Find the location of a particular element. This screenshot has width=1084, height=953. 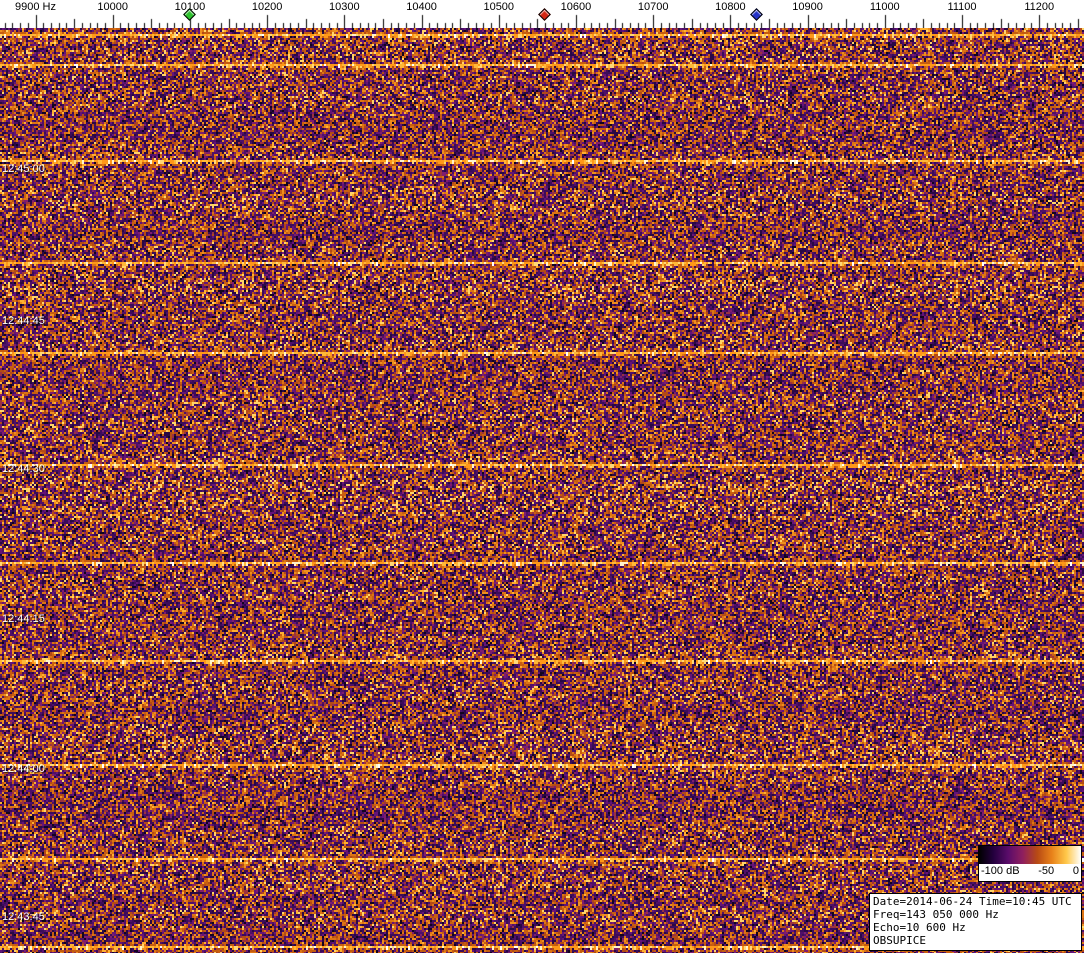

intensity-colorbar: -100 dB -50 0 is located at coordinates (1030, 863).